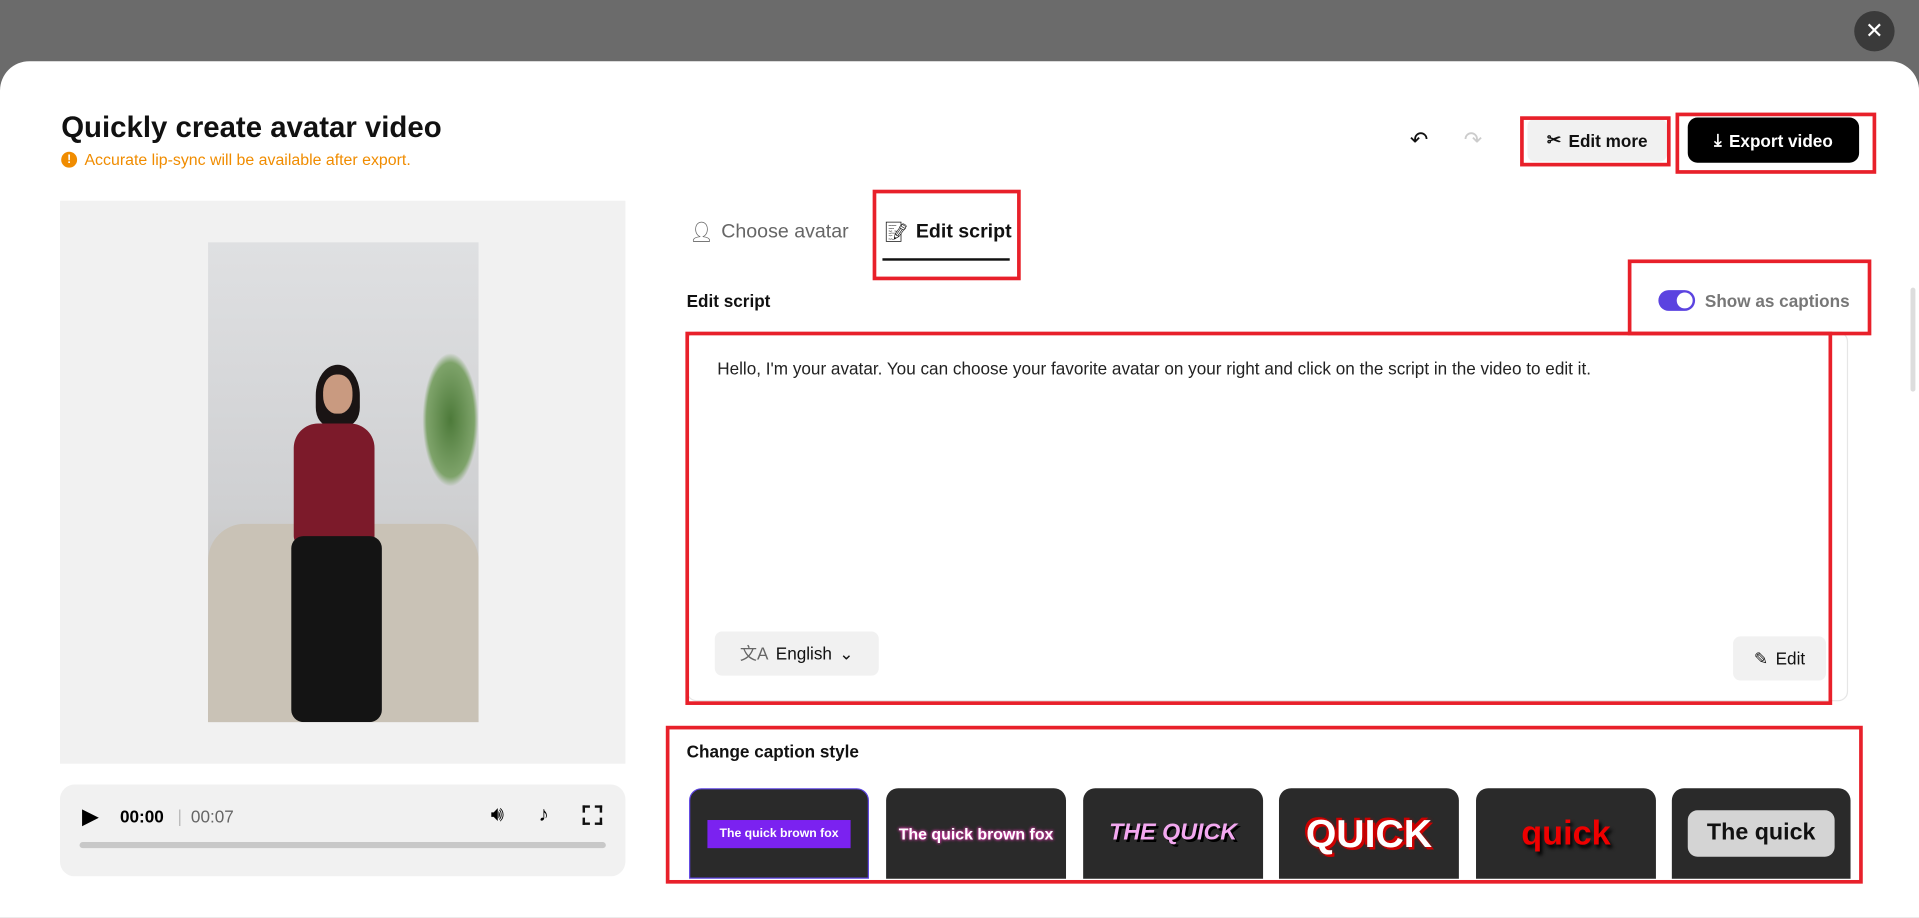  Describe the element at coordinates (772, 751) in the screenshot. I see `caption-style-heading: Change caption style` at that location.